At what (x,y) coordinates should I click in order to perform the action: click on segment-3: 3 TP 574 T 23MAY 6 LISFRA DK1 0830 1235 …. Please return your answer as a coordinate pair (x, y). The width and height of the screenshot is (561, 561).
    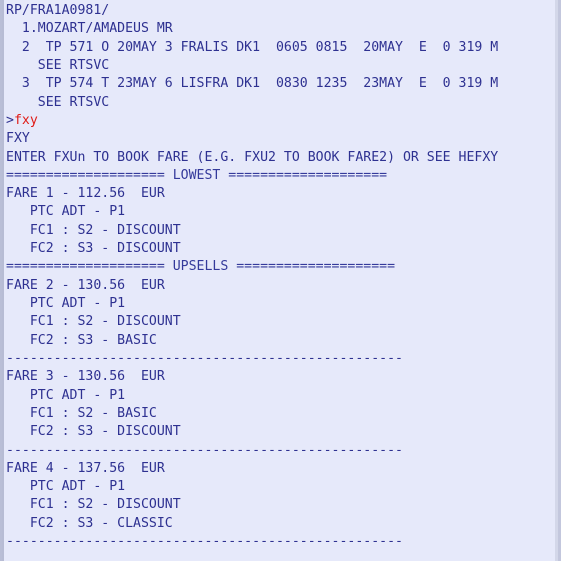
    Looking at the image, I should click on (252, 84).